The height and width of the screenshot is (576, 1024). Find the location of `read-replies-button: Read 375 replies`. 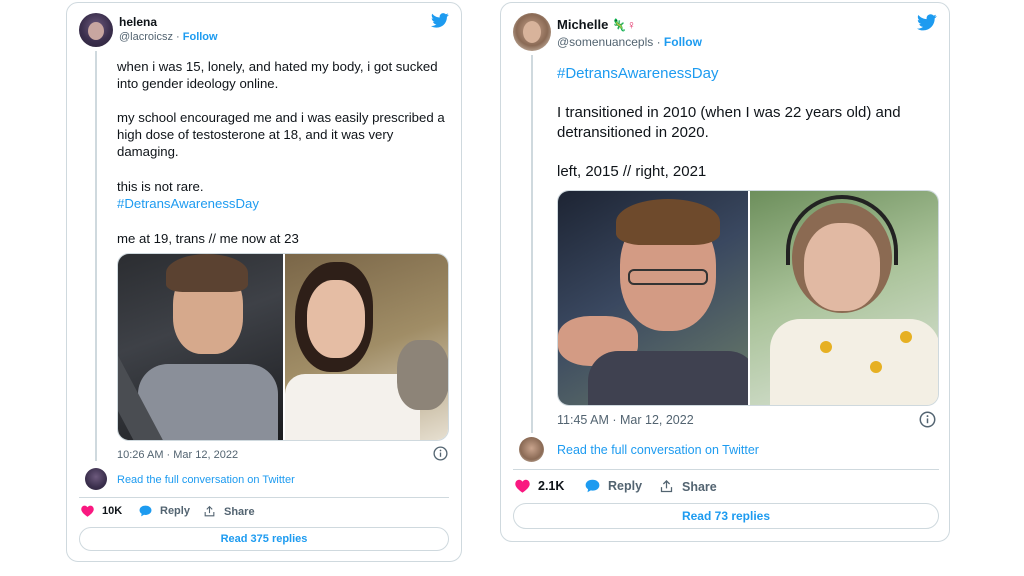

read-replies-button: Read 375 replies is located at coordinates (264, 539).